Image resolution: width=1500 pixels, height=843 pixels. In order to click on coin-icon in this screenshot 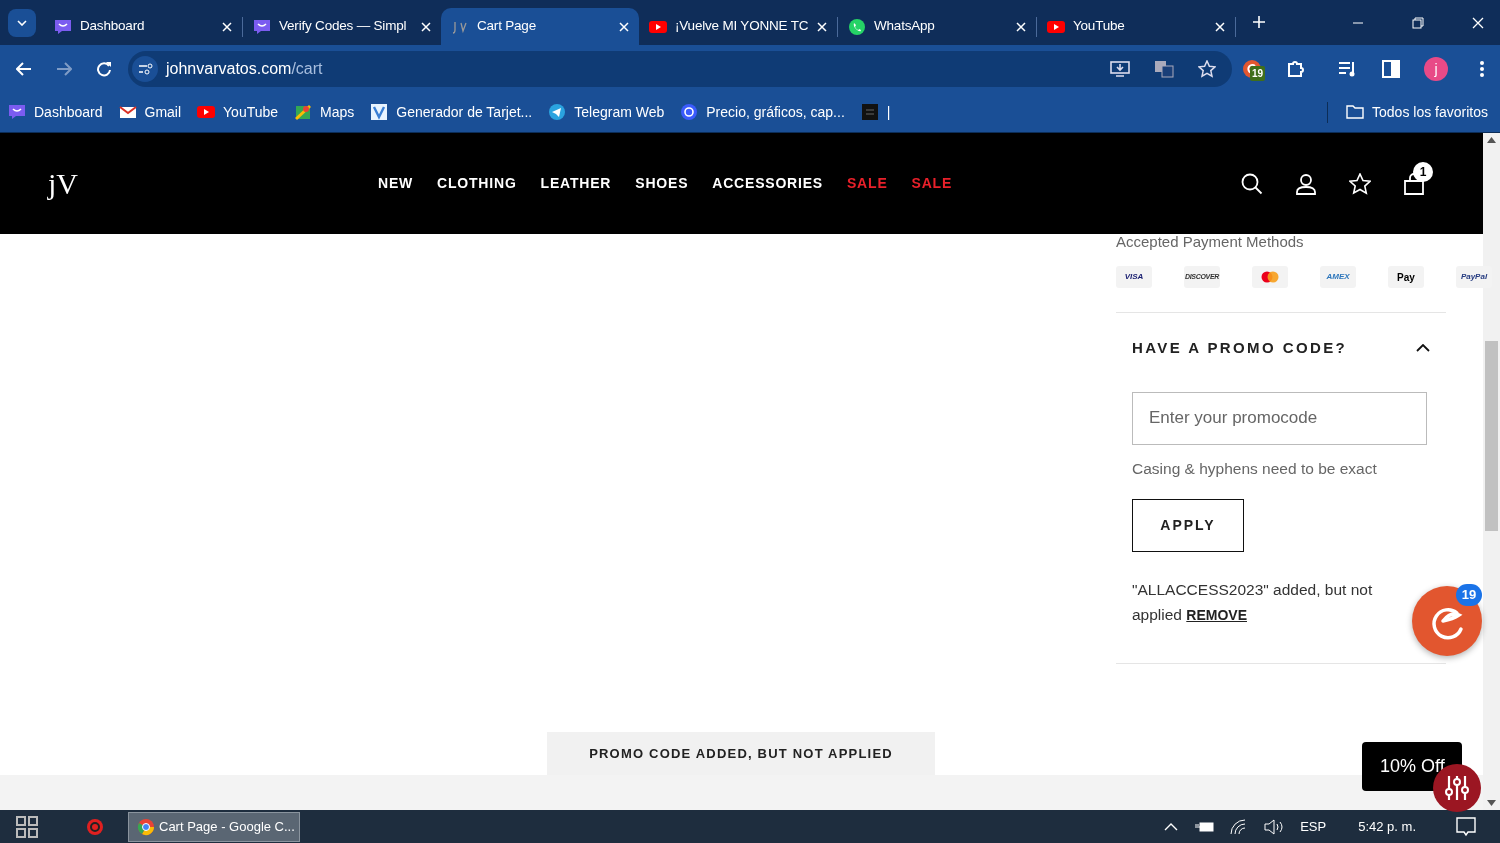, I will do `click(689, 112)`.